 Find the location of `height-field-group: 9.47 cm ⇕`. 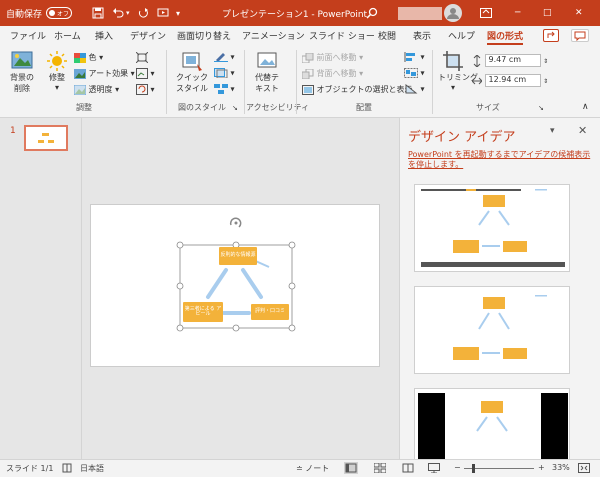

height-field-group: 9.47 cm ⇕ is located at coordinates (510, 60).